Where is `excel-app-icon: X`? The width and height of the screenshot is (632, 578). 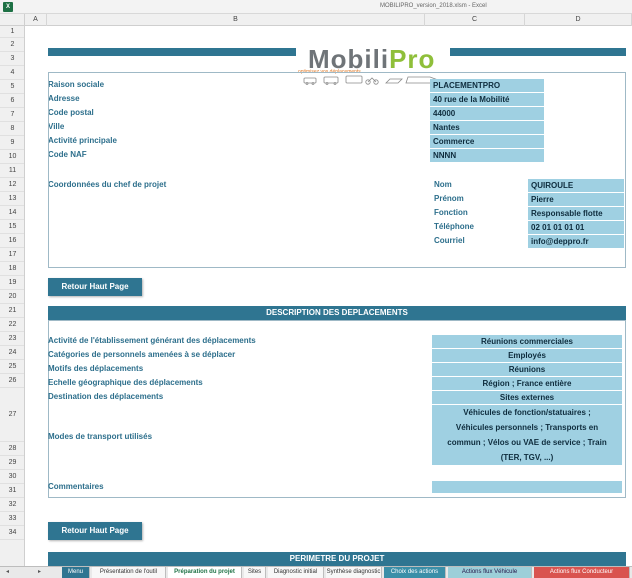
excel-app-icon: X is located at coordinates (8, 7).